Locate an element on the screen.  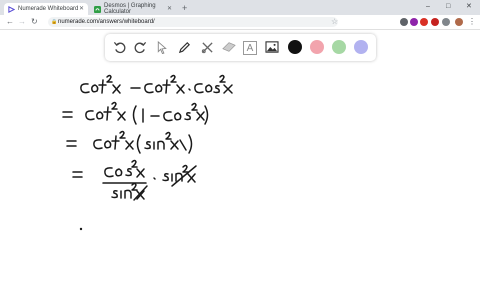
image-icon is located at coordinates (272, 47).